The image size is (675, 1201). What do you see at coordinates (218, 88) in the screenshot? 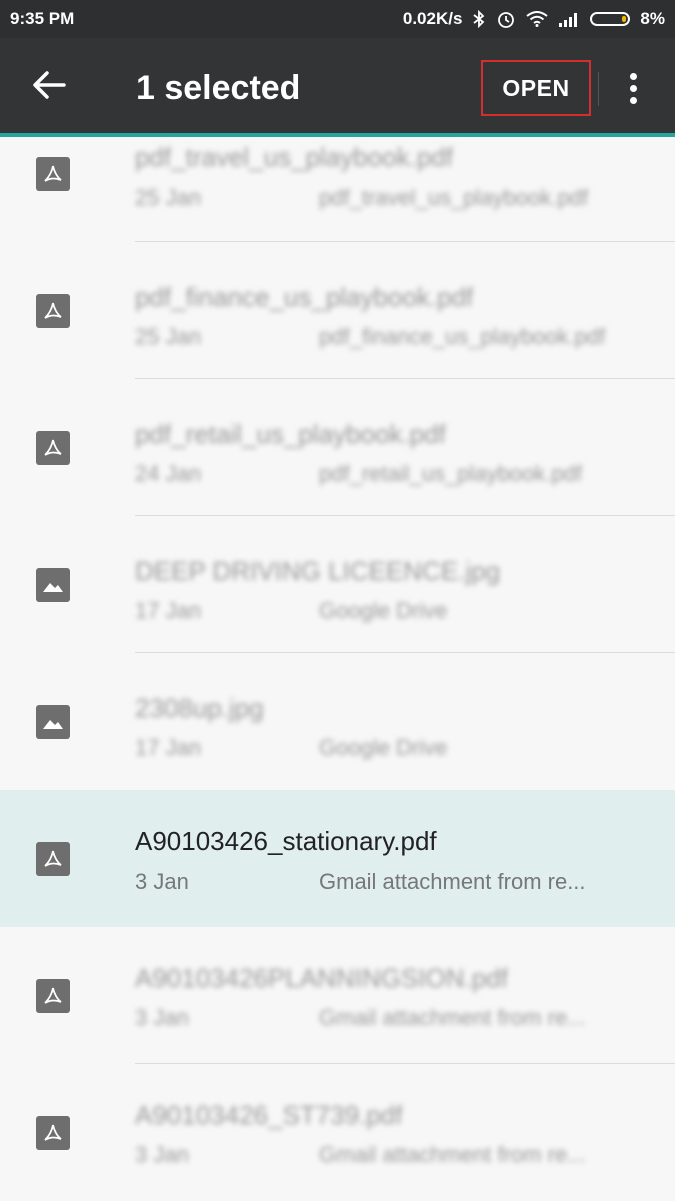
I see `selection-title: 1 selected` at bounding box center [218, 88].